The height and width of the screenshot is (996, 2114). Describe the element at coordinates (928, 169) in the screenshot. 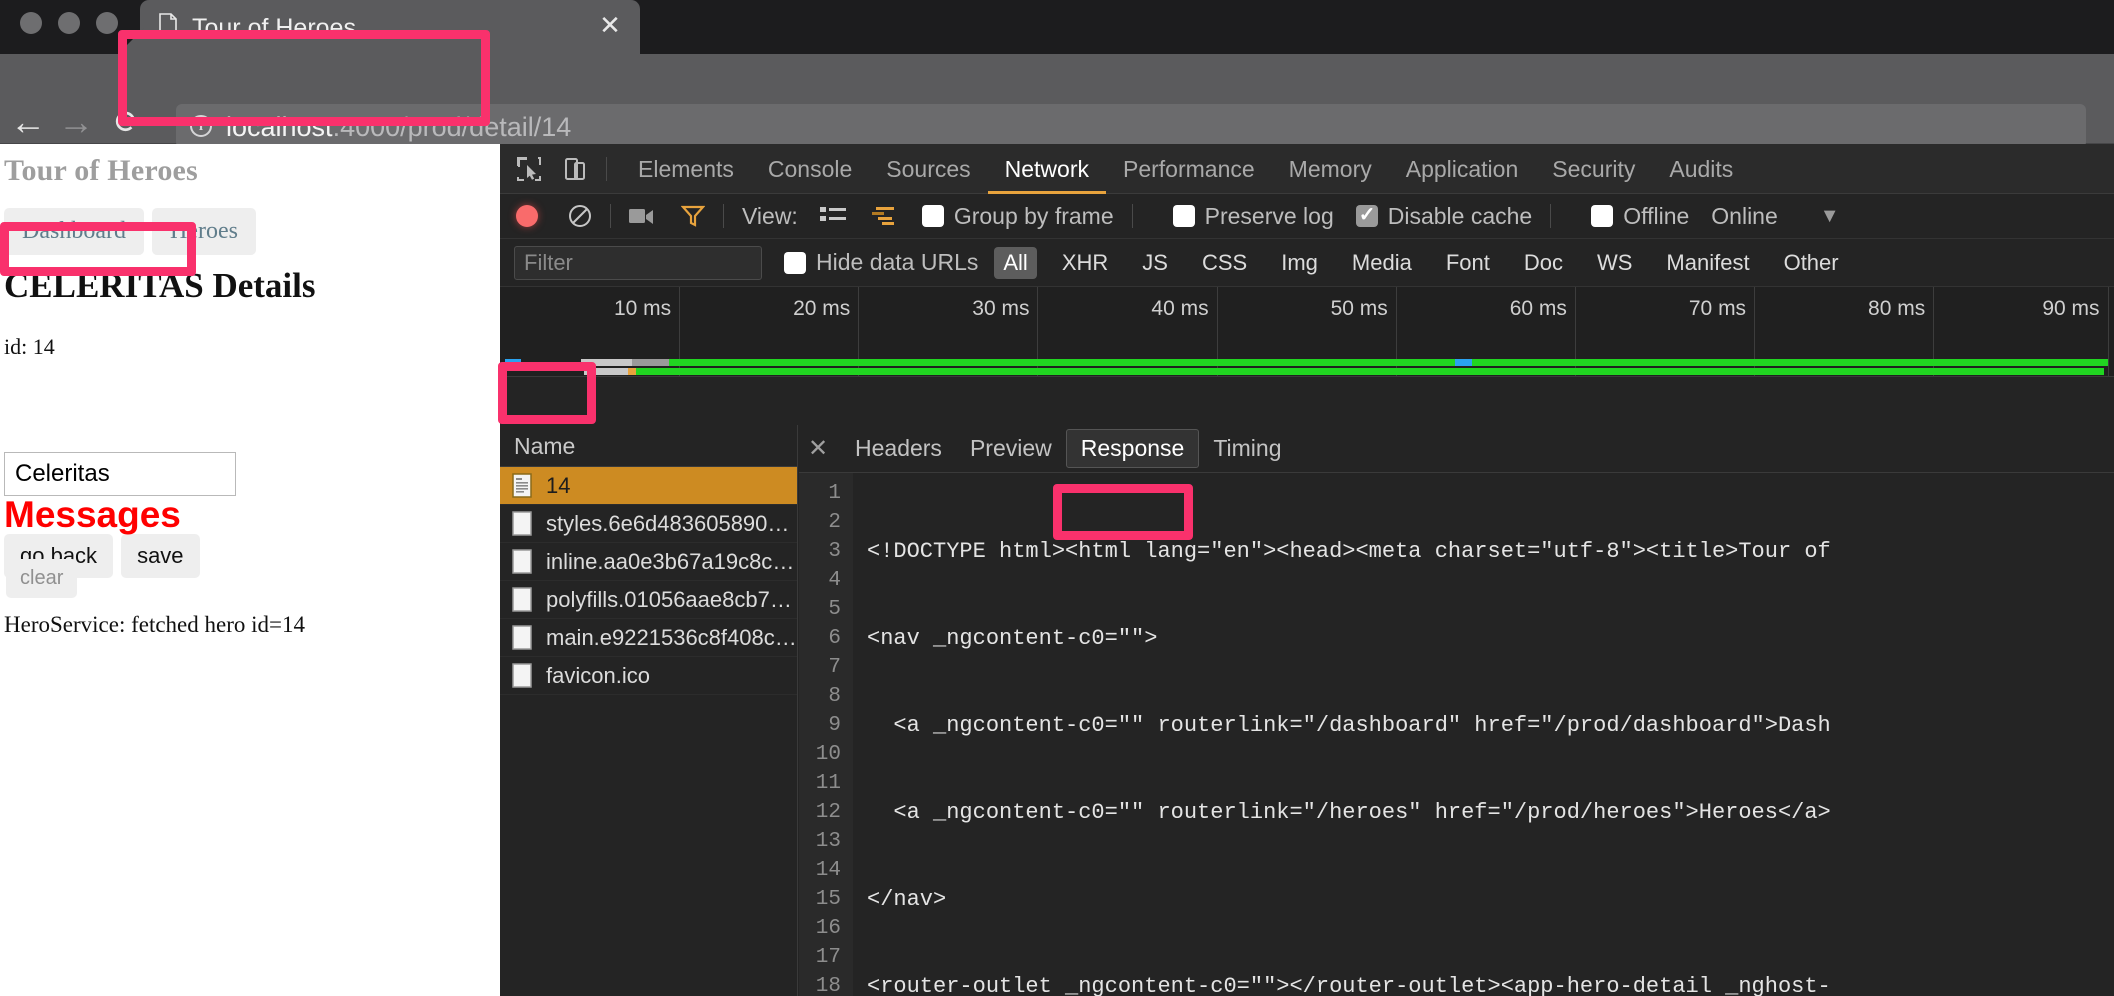

I see `tab-sources: Sources` at that location.